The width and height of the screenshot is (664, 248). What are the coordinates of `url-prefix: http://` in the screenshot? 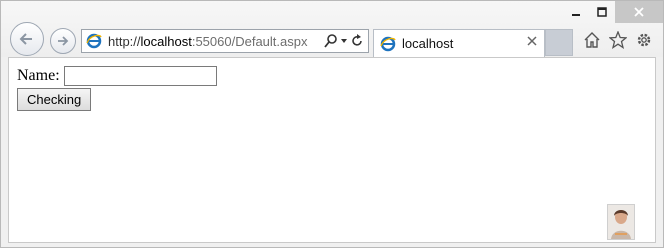 It's located at (124, 41).